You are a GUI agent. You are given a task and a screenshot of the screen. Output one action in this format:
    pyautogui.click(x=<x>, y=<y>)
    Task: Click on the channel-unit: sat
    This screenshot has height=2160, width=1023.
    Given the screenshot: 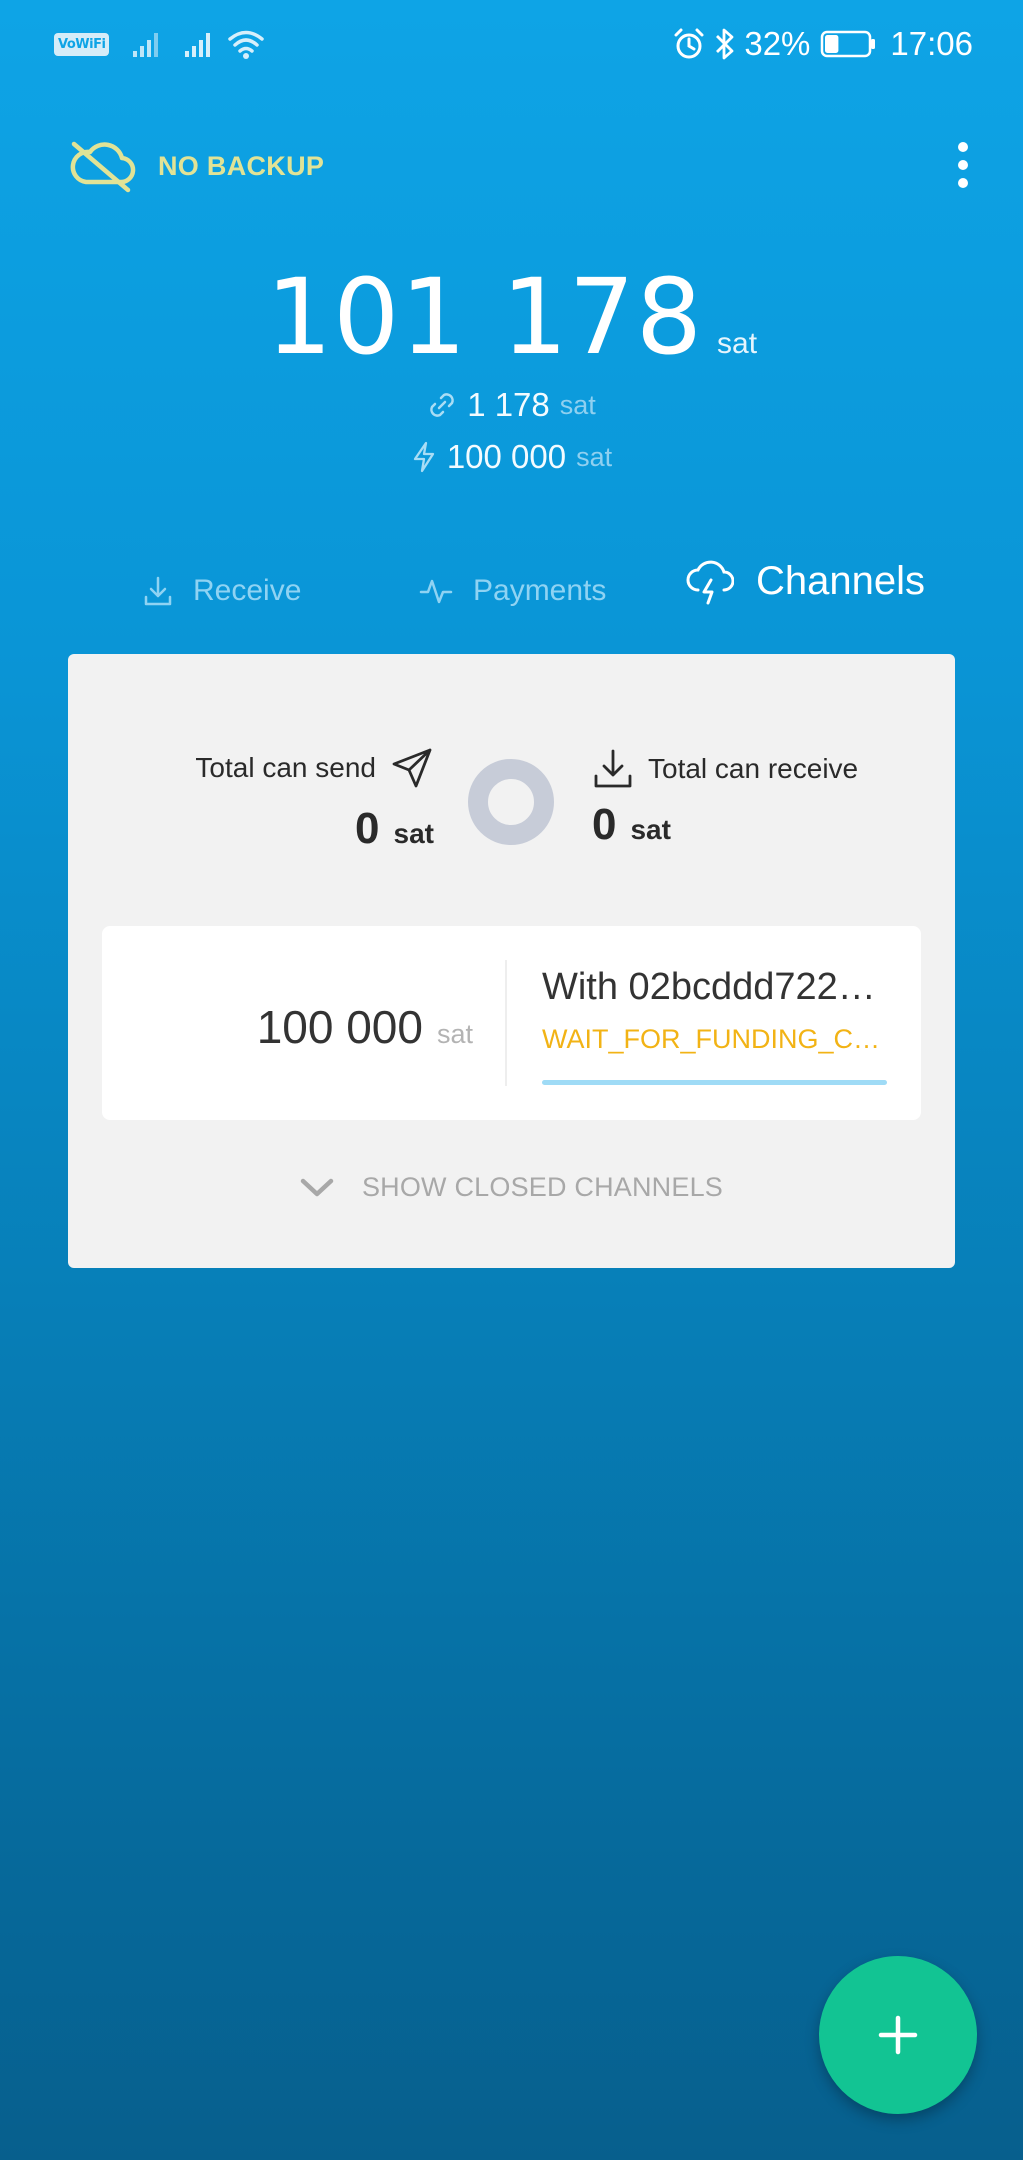 What is the action you would take?
    pyautogui.click(x=454, y=1034)
    